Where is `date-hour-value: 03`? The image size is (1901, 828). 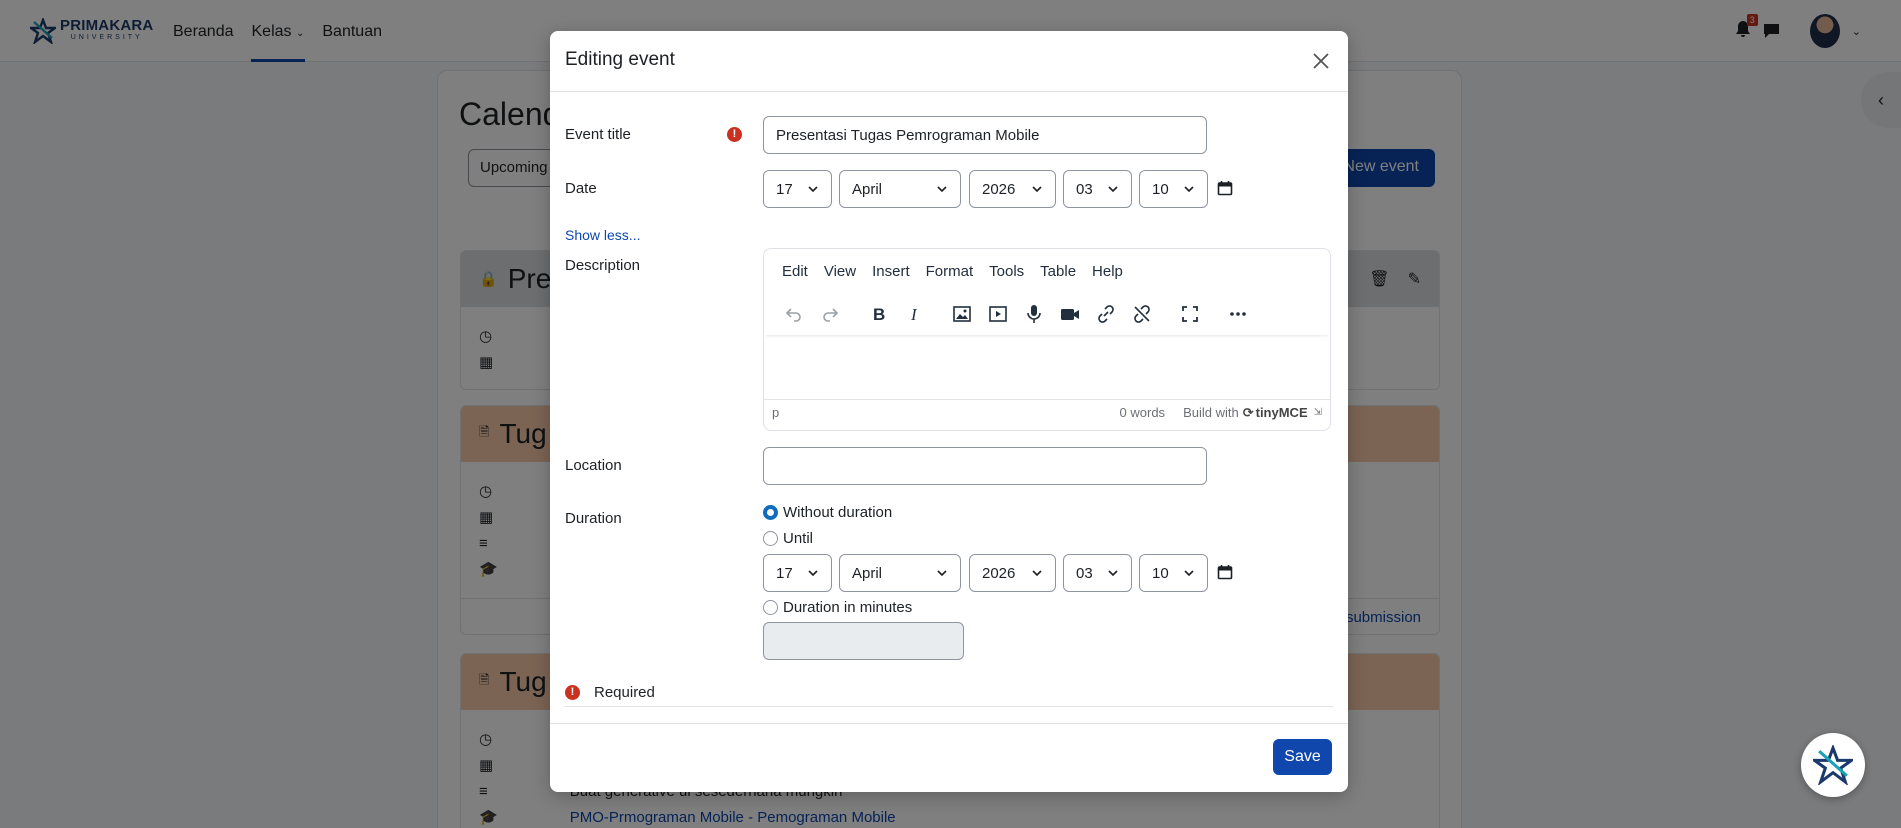
date-hour-value: 03 is located at coordinates (1084, 189).